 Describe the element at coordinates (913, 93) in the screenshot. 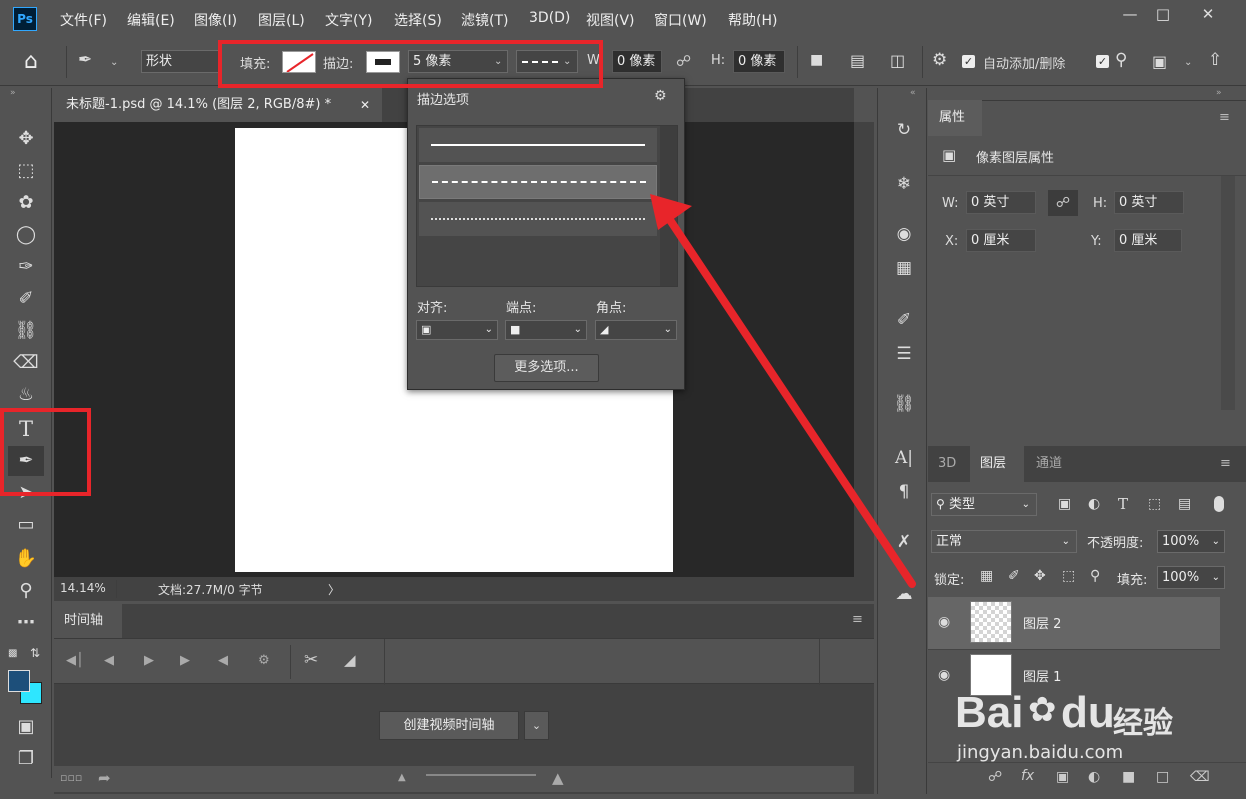

I see `expand-icon: «` at that location.